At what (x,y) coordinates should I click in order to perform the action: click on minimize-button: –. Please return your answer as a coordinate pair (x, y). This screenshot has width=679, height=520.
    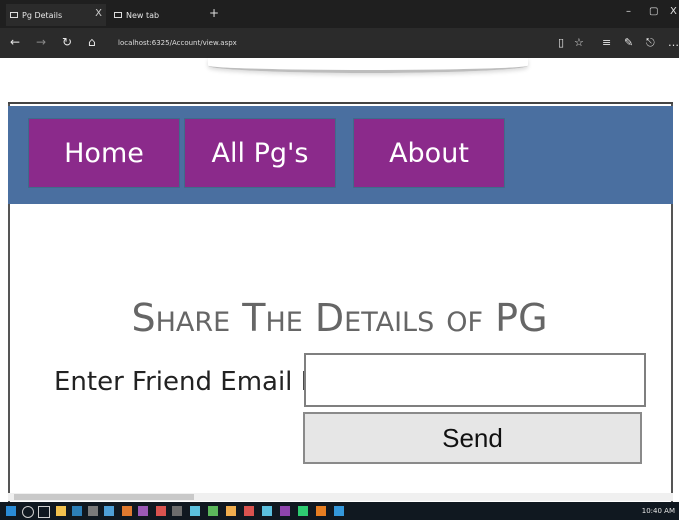
    Looking at the image, I should click on (628, 11).